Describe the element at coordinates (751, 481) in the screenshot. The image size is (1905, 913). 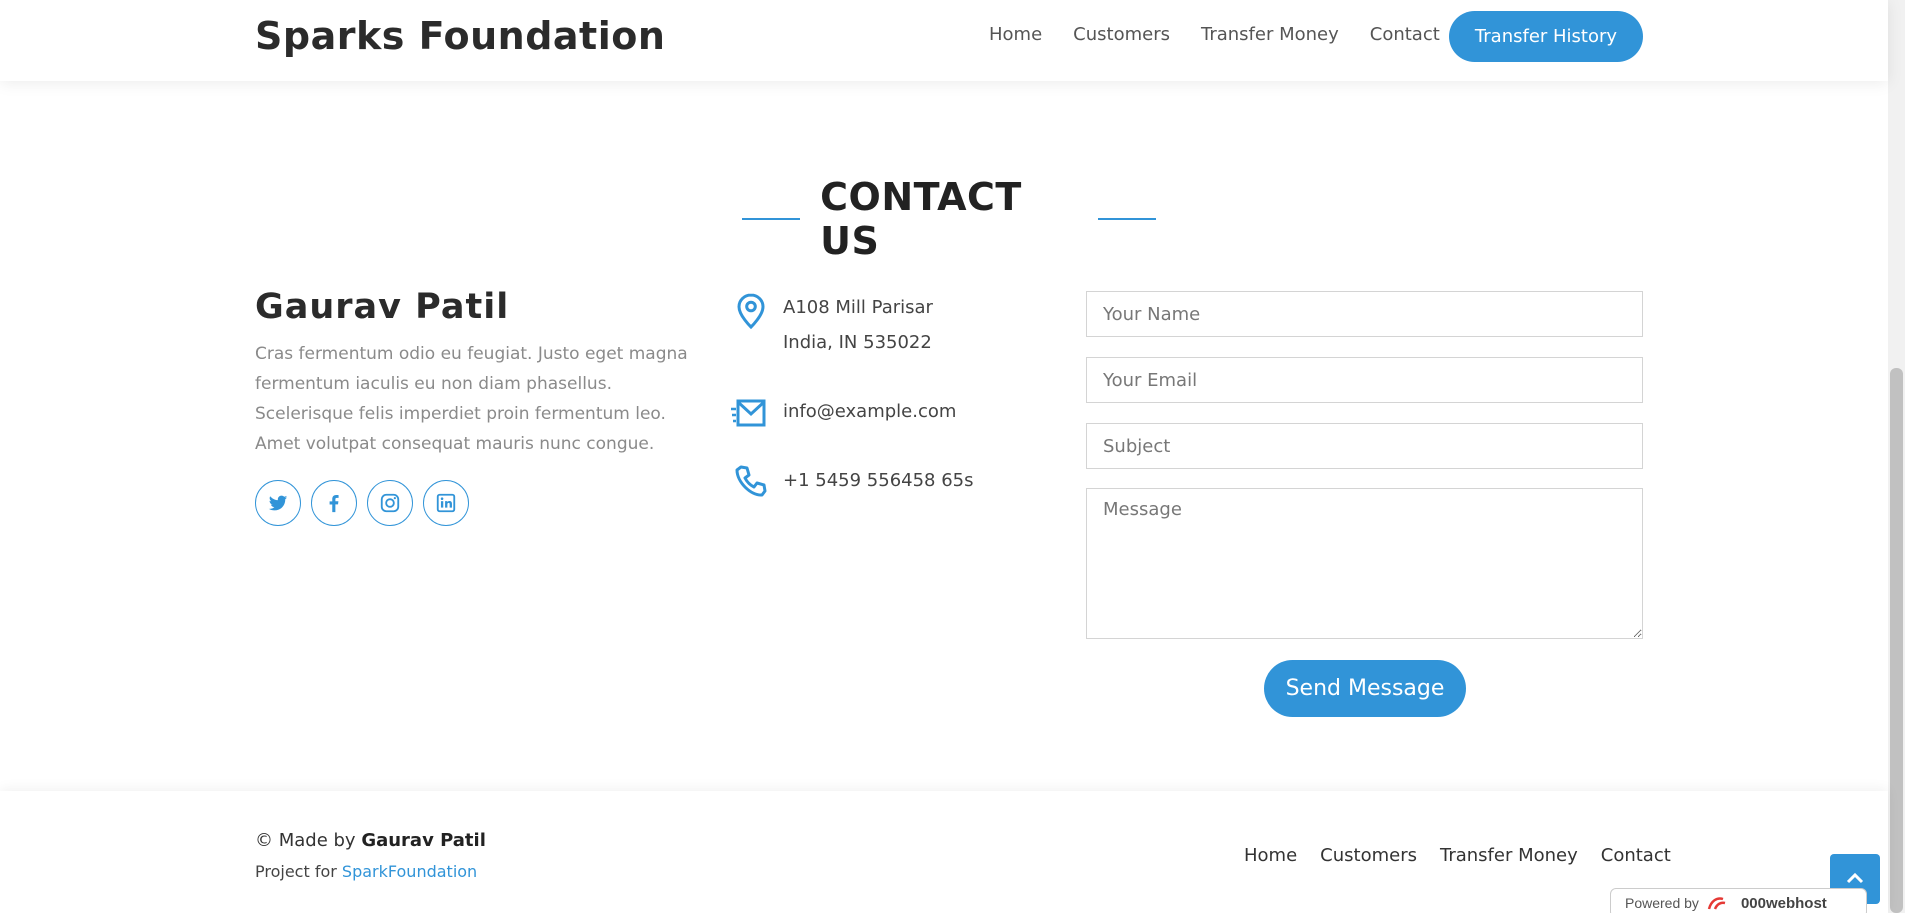
I see `phone-icon` at that location.